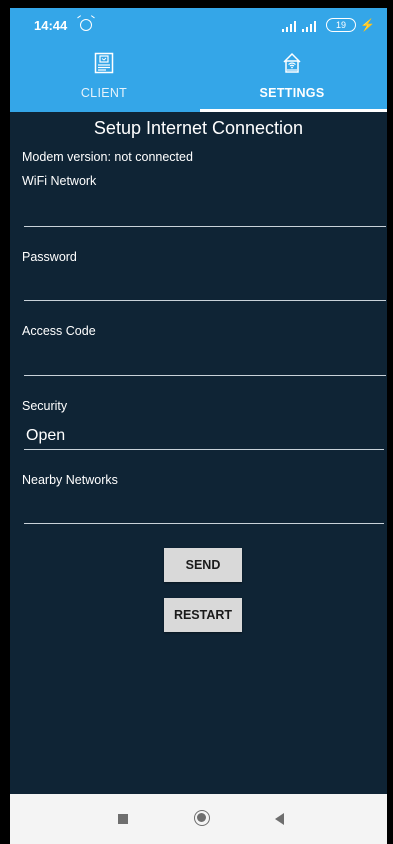 Image resolution: width=393 pixels, height=844 pixels. I want to click on signal-icon, so click(292, 26).